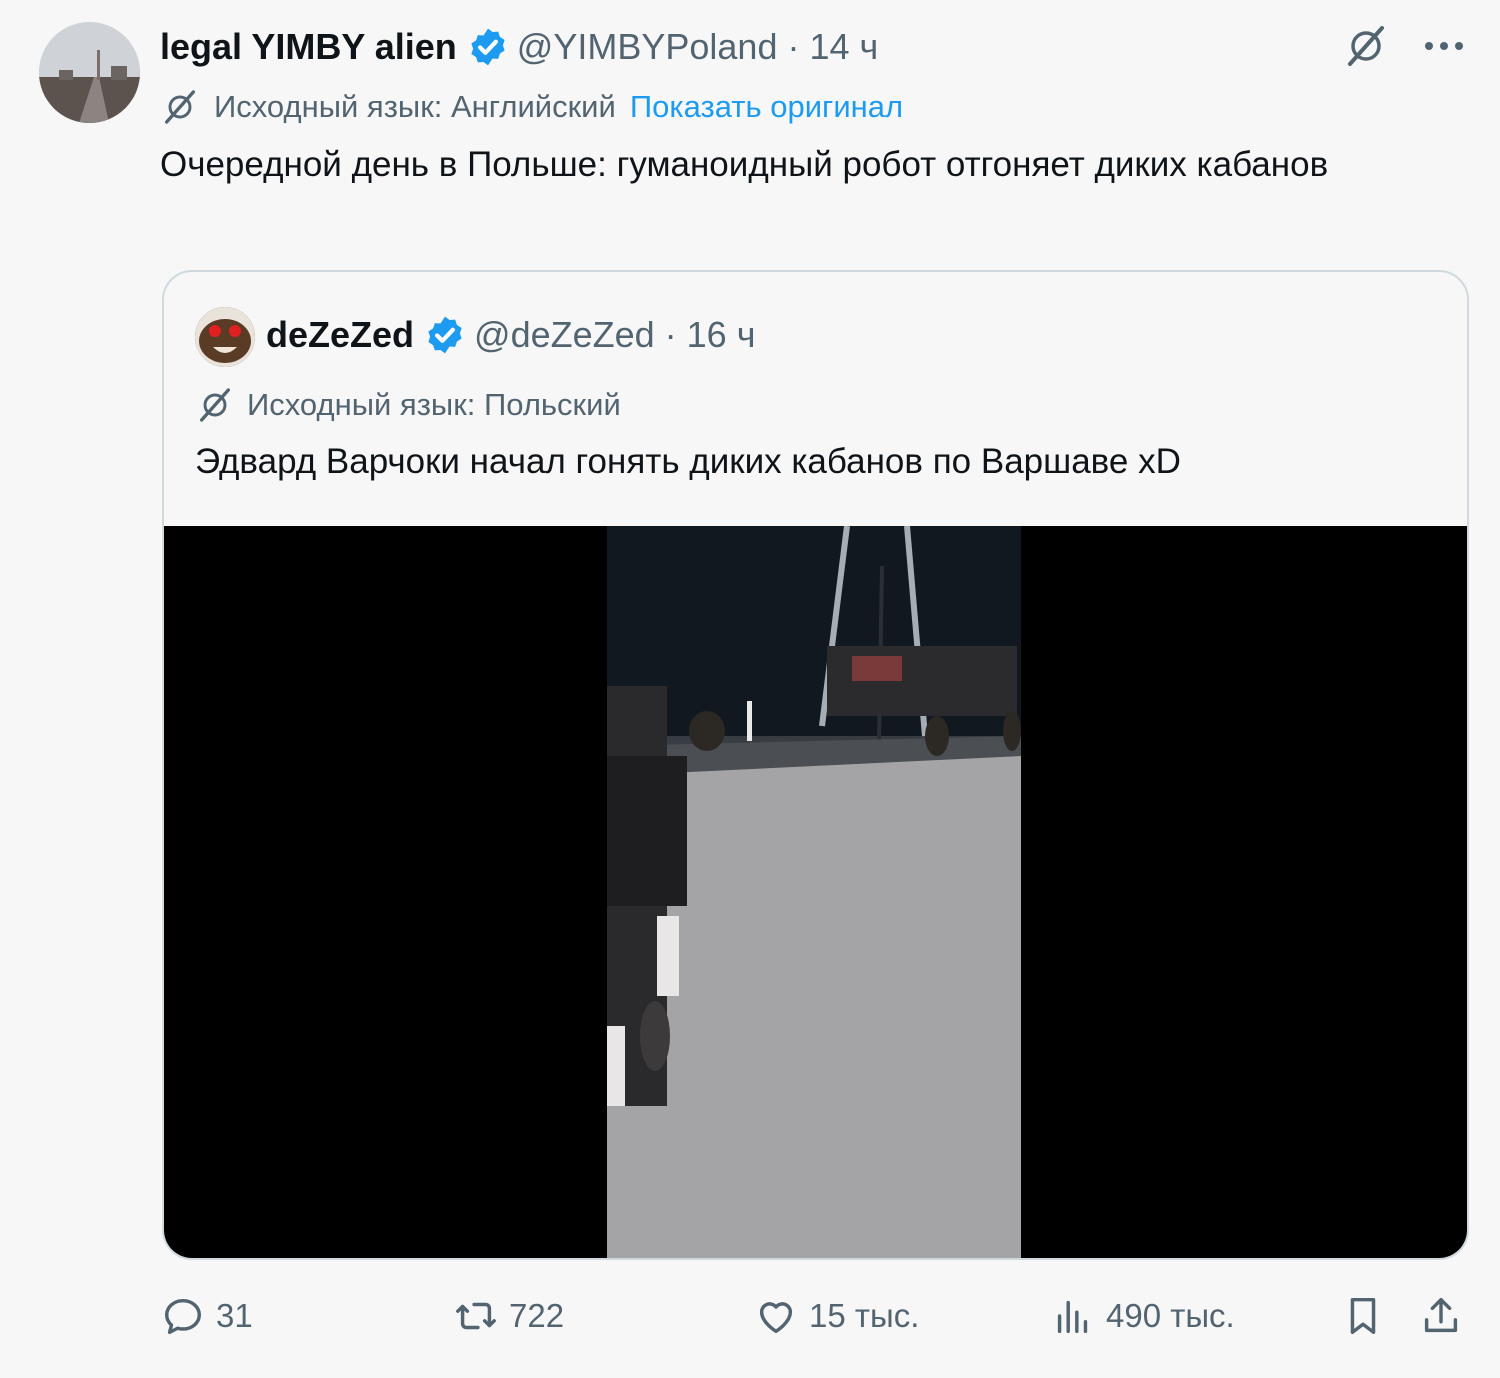 The image size is (1500, 1378). What do you see at coordinates (864, 1315) in the screenshot?
I see `like-count: 15 тыс.` at bounding box center [864, 1315].